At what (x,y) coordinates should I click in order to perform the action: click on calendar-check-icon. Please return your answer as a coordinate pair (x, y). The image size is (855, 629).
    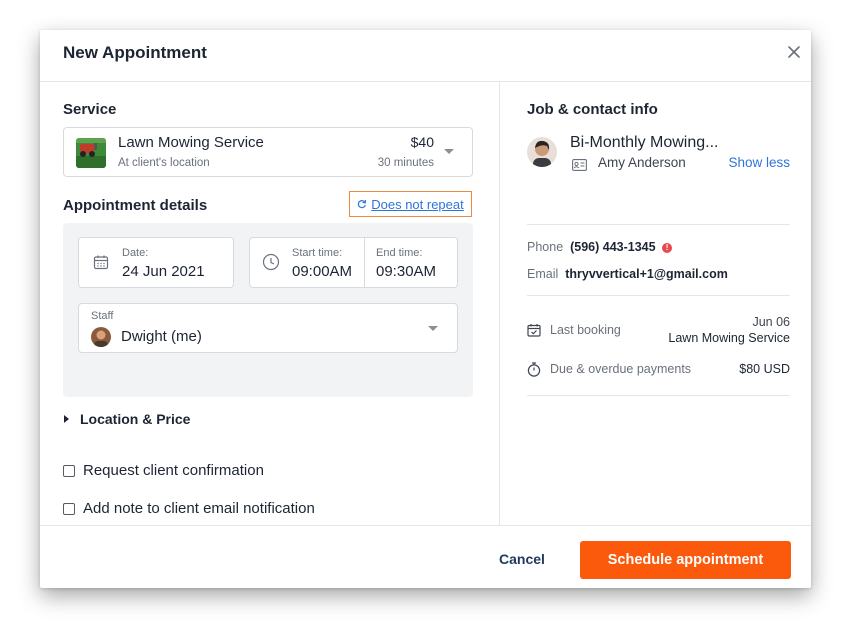
    Looking at the image, I should click on (534, 332).